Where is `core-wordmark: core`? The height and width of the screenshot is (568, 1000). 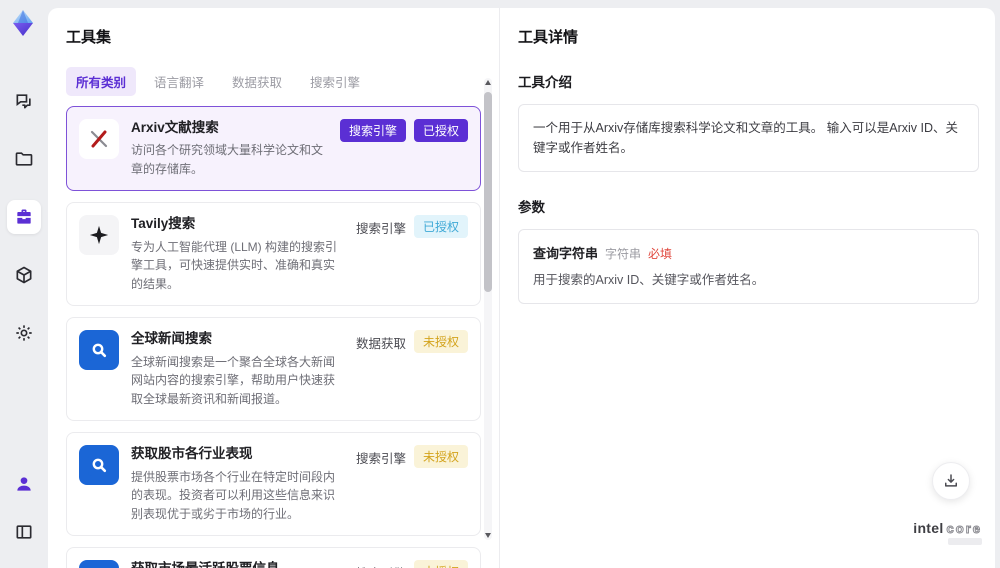
core-wordmark: core is located at coordinates (964, 528).